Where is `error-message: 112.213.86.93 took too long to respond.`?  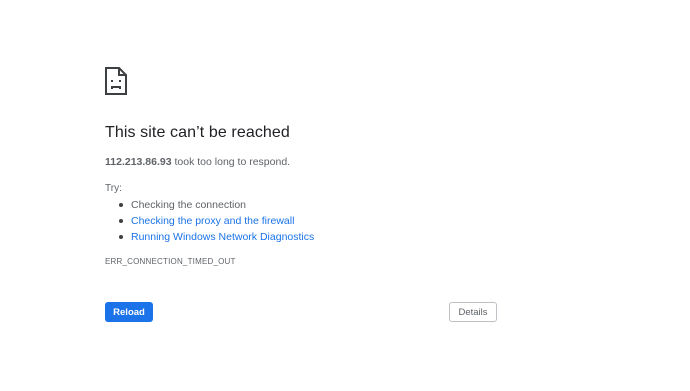 error-message: 112.213.86.93 took too long to respond. is located at coordinates (197, 162).